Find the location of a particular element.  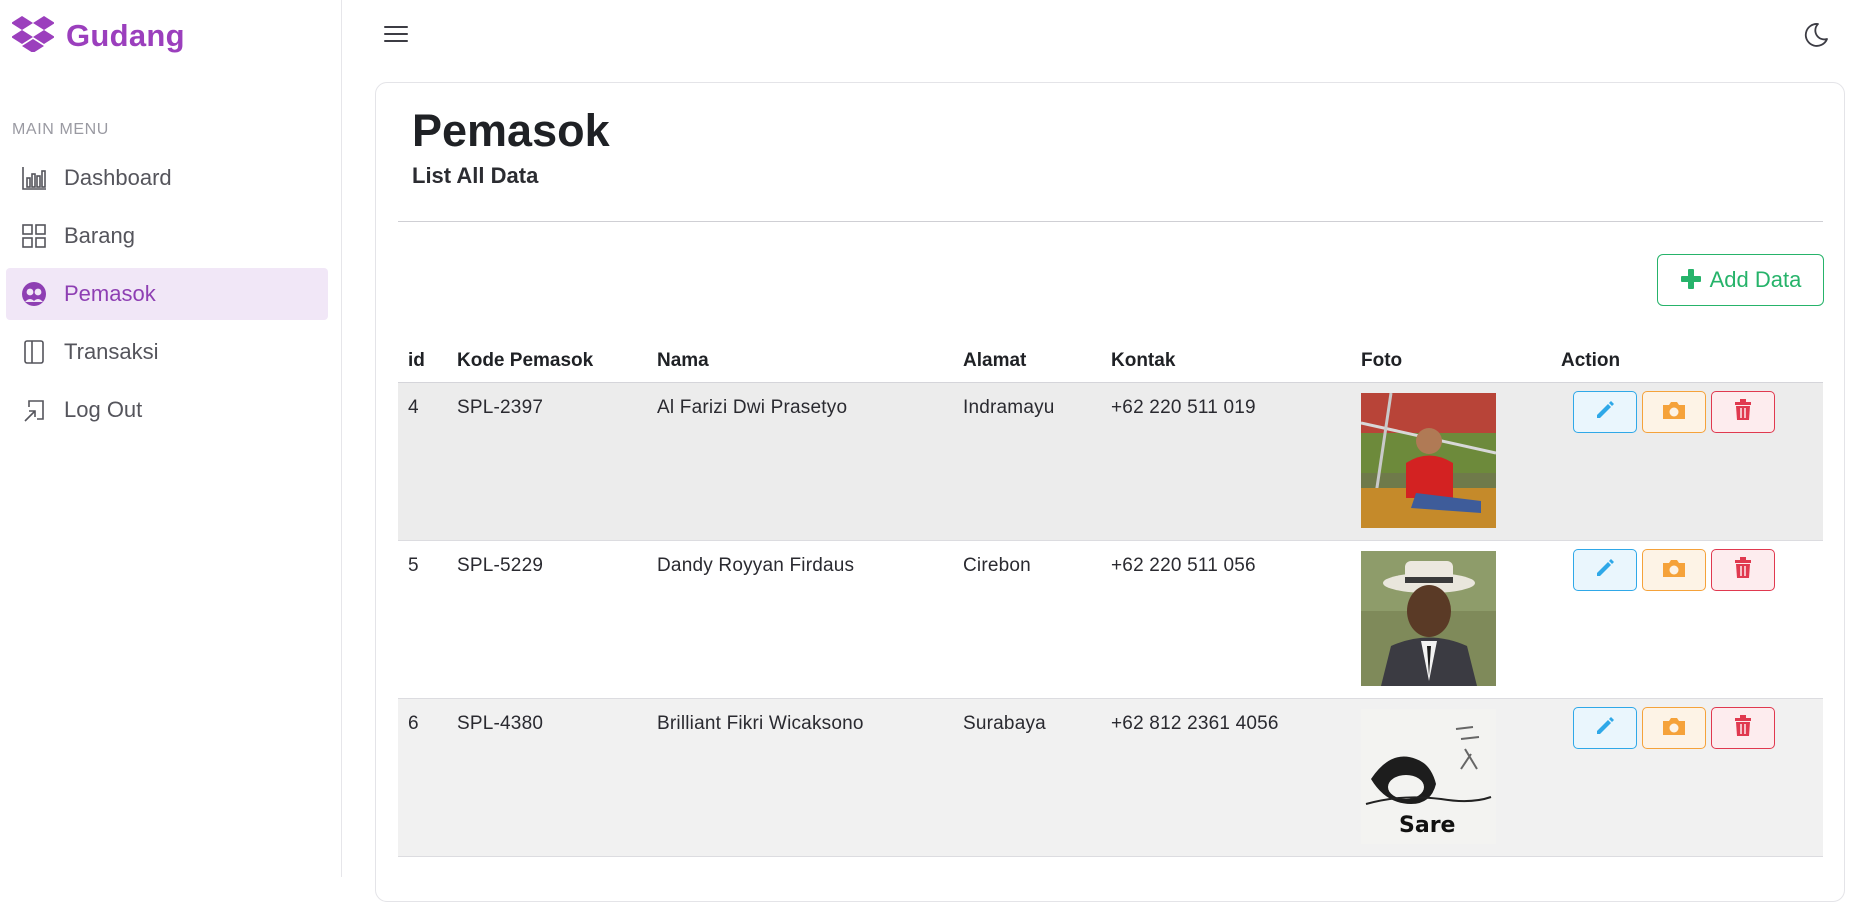

brand-name: Gudang is located at coordinates (125, 35).